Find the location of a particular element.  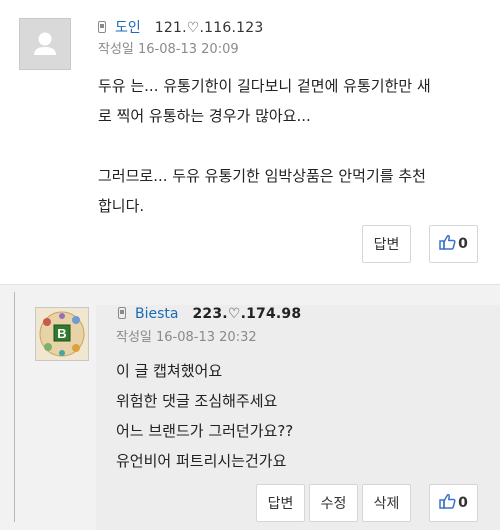

user-avatar: B is located at coordinates (62, 334).